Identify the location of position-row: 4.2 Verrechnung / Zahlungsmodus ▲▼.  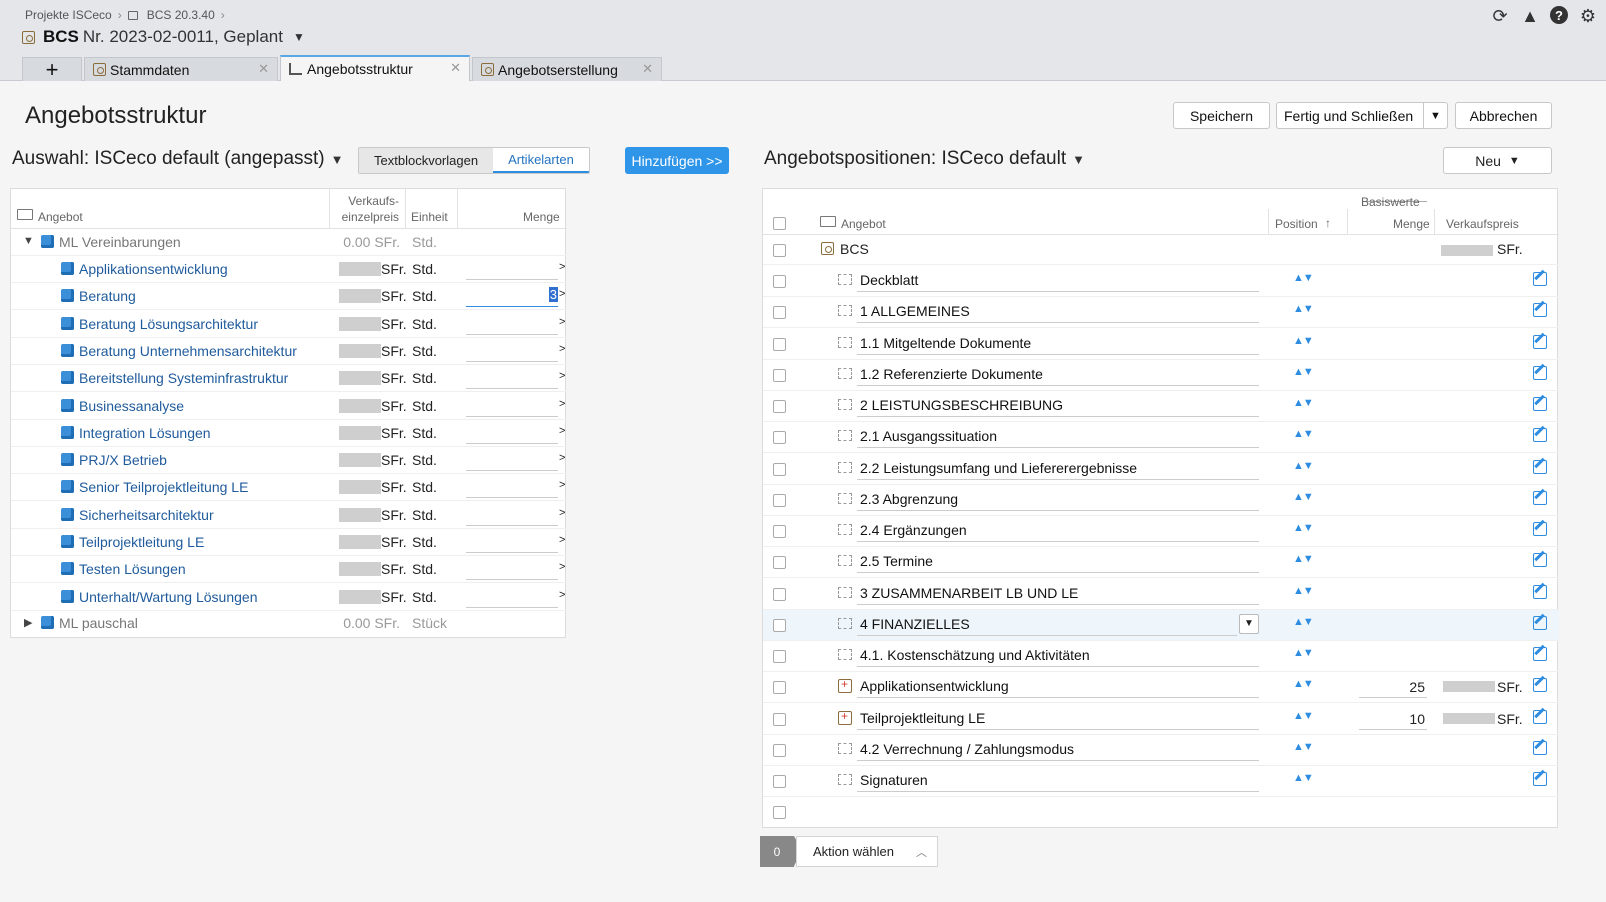
(1161, 750).